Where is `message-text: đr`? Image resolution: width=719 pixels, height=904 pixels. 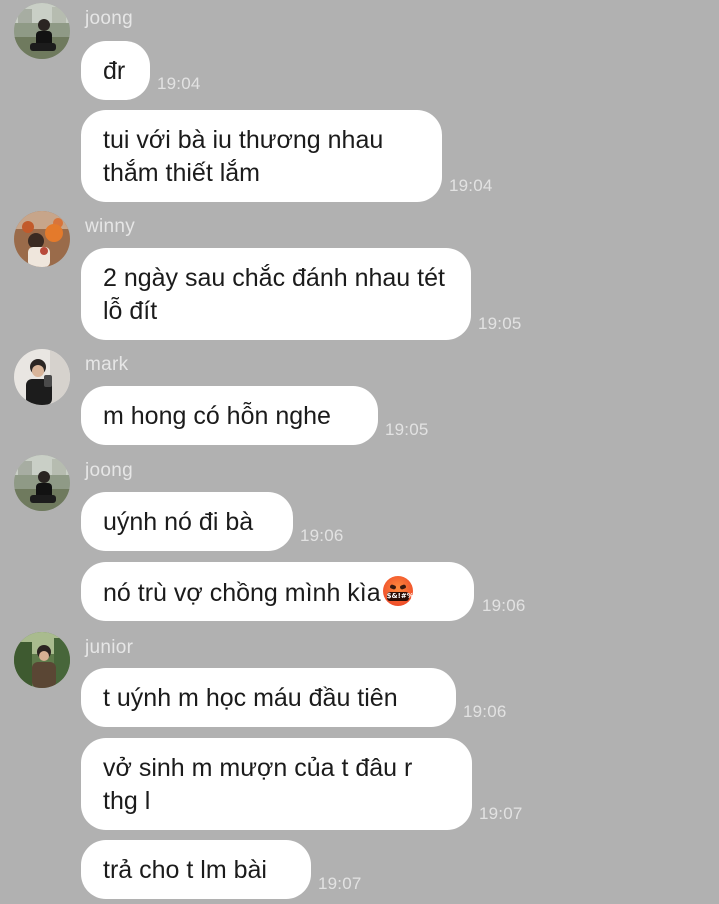 message-text: đr is located at coordinates (114, 71).